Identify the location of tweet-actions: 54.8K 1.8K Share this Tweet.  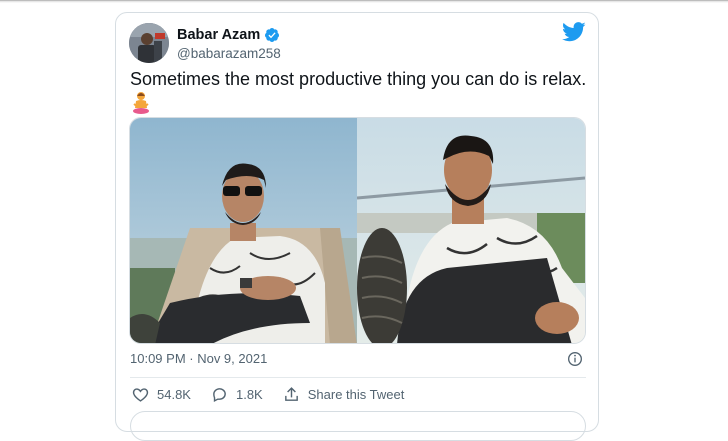
(278, 394).